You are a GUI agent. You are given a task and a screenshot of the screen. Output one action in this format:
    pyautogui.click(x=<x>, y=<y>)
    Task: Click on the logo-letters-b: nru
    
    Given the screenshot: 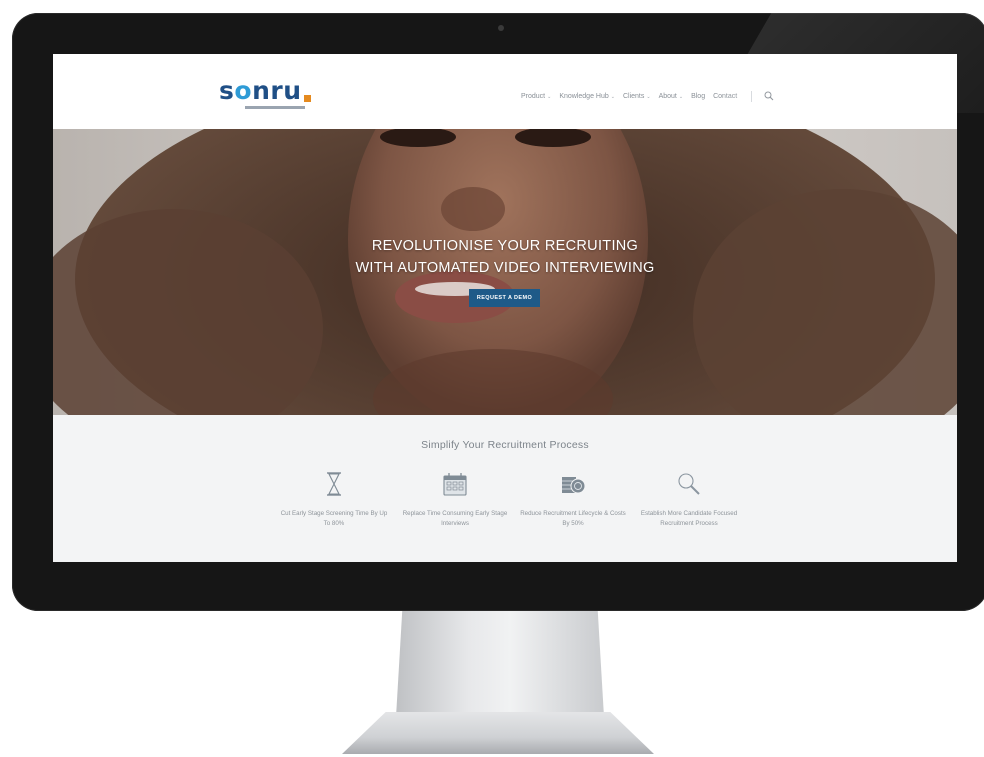 What is the action you would take?
    pyautogui.click(x=277, y=90)
    